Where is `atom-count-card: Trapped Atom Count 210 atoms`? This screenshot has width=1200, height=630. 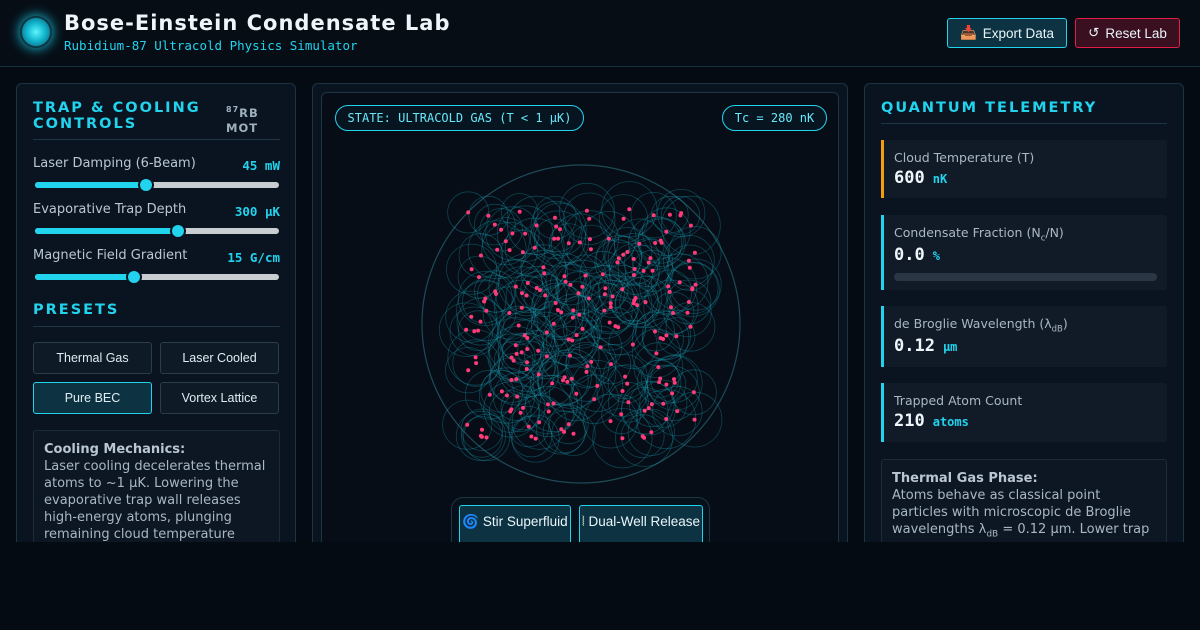
atom-count-card: Trapped Atom Count 210 atoms is located at coordinates (1024, 412).